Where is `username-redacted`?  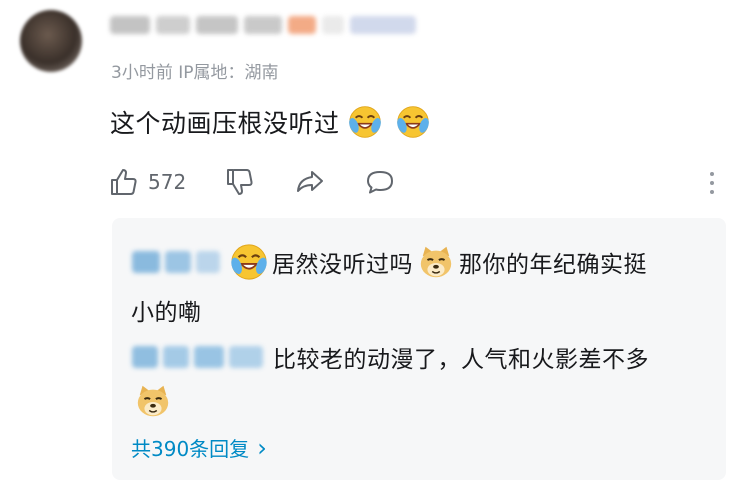 username-redacted is located at coordinates (263, 25).